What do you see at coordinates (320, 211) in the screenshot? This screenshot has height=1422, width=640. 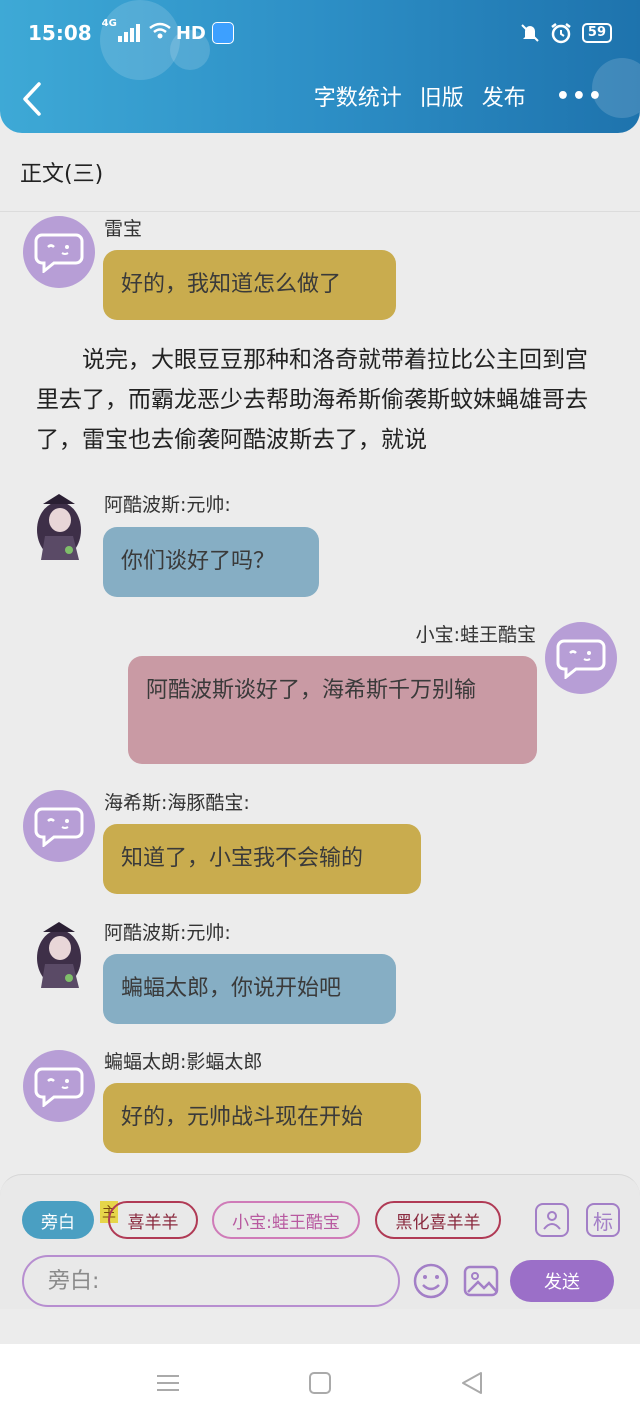 I see `divider` at bounding box center [320, 211].